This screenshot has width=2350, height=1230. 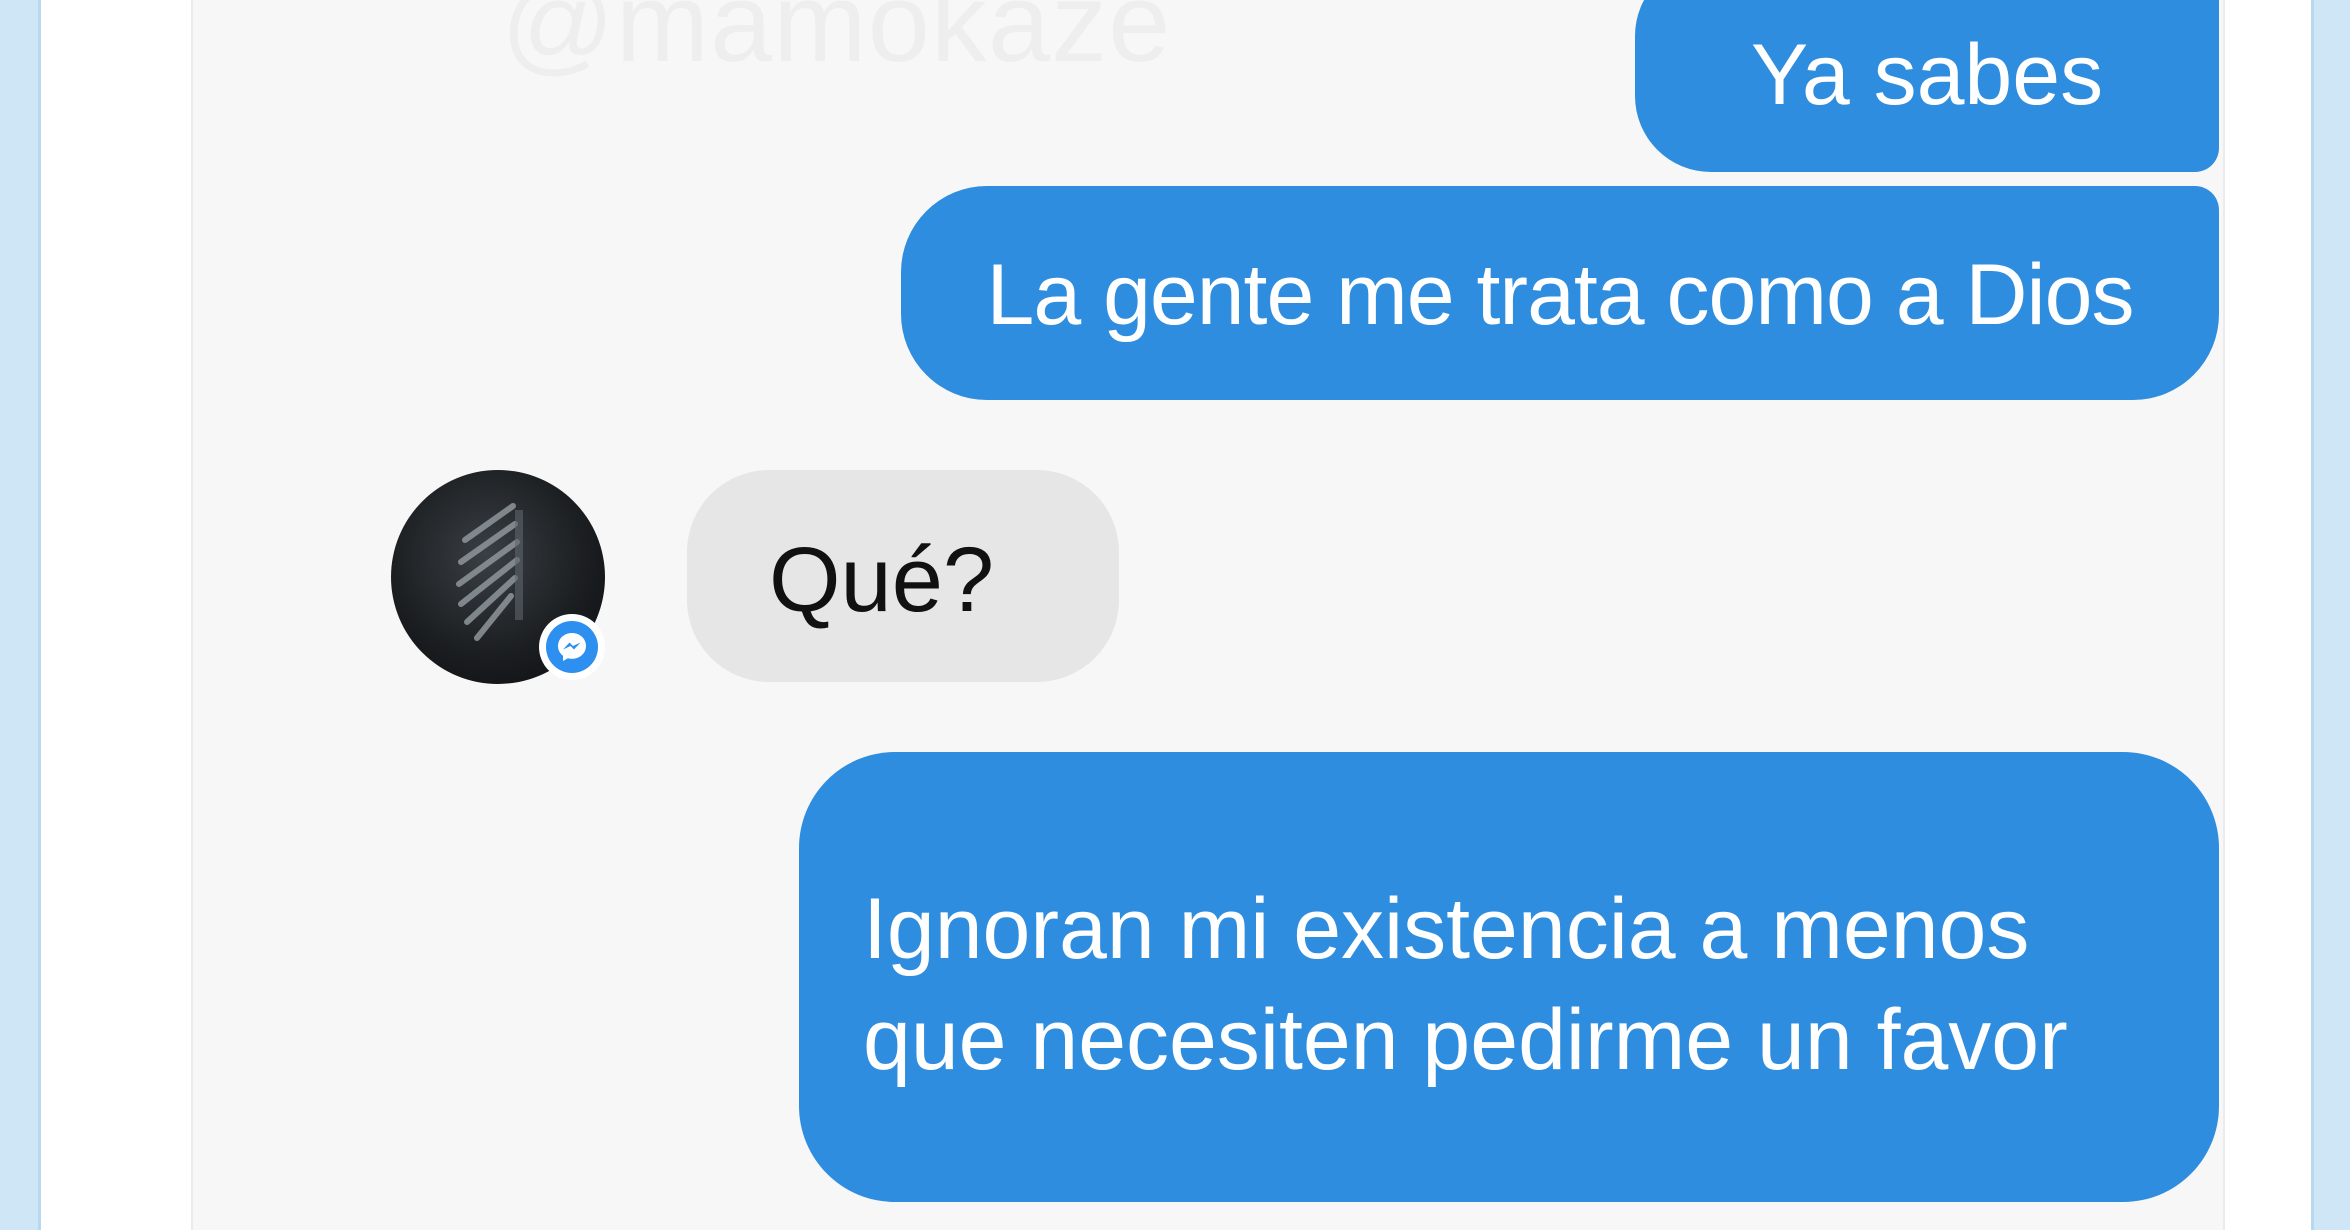 I want to click on message-bubble-incoming: Qué?, so click(x=903, y=576).